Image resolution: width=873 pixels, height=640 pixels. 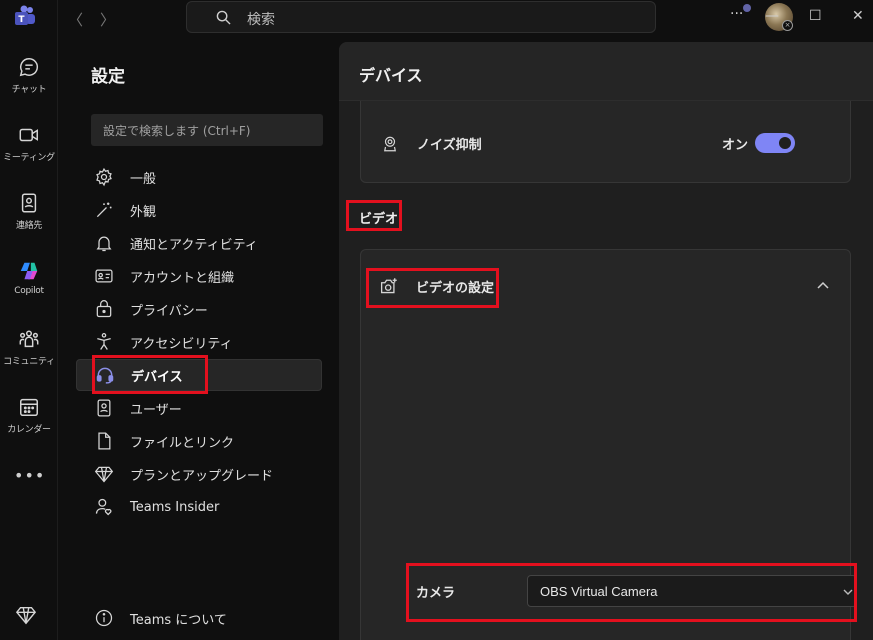 I want to click on settings-item-plans: プランとアップグレード, so click(x=199, y=474).